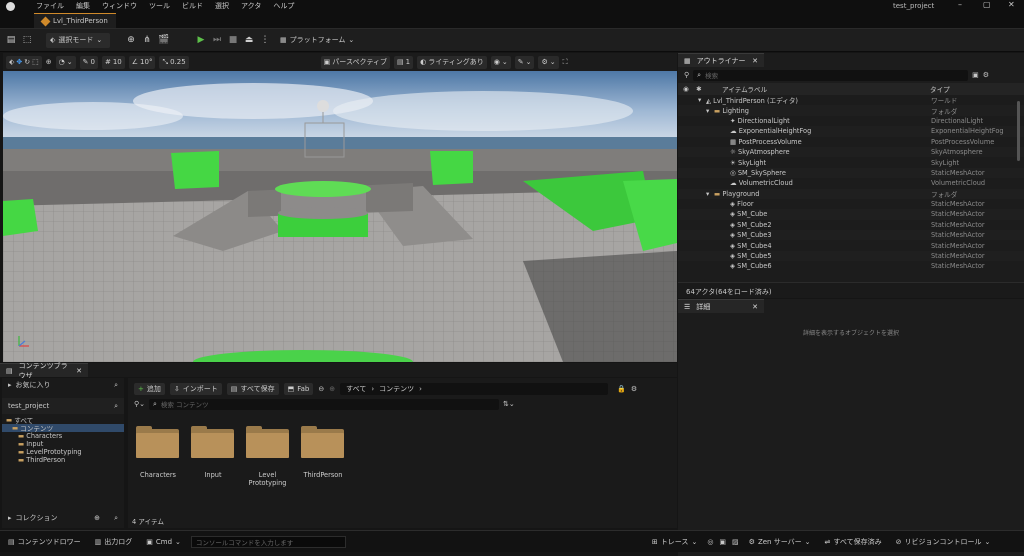 Image resolution: width=1024 pixels, height=556 pixels. What do you see at coordinates (44, 542) in the screenshot?
I see `content-drawer-button: ▤ コンテンツドロワー` at bounding box center [44, 542].